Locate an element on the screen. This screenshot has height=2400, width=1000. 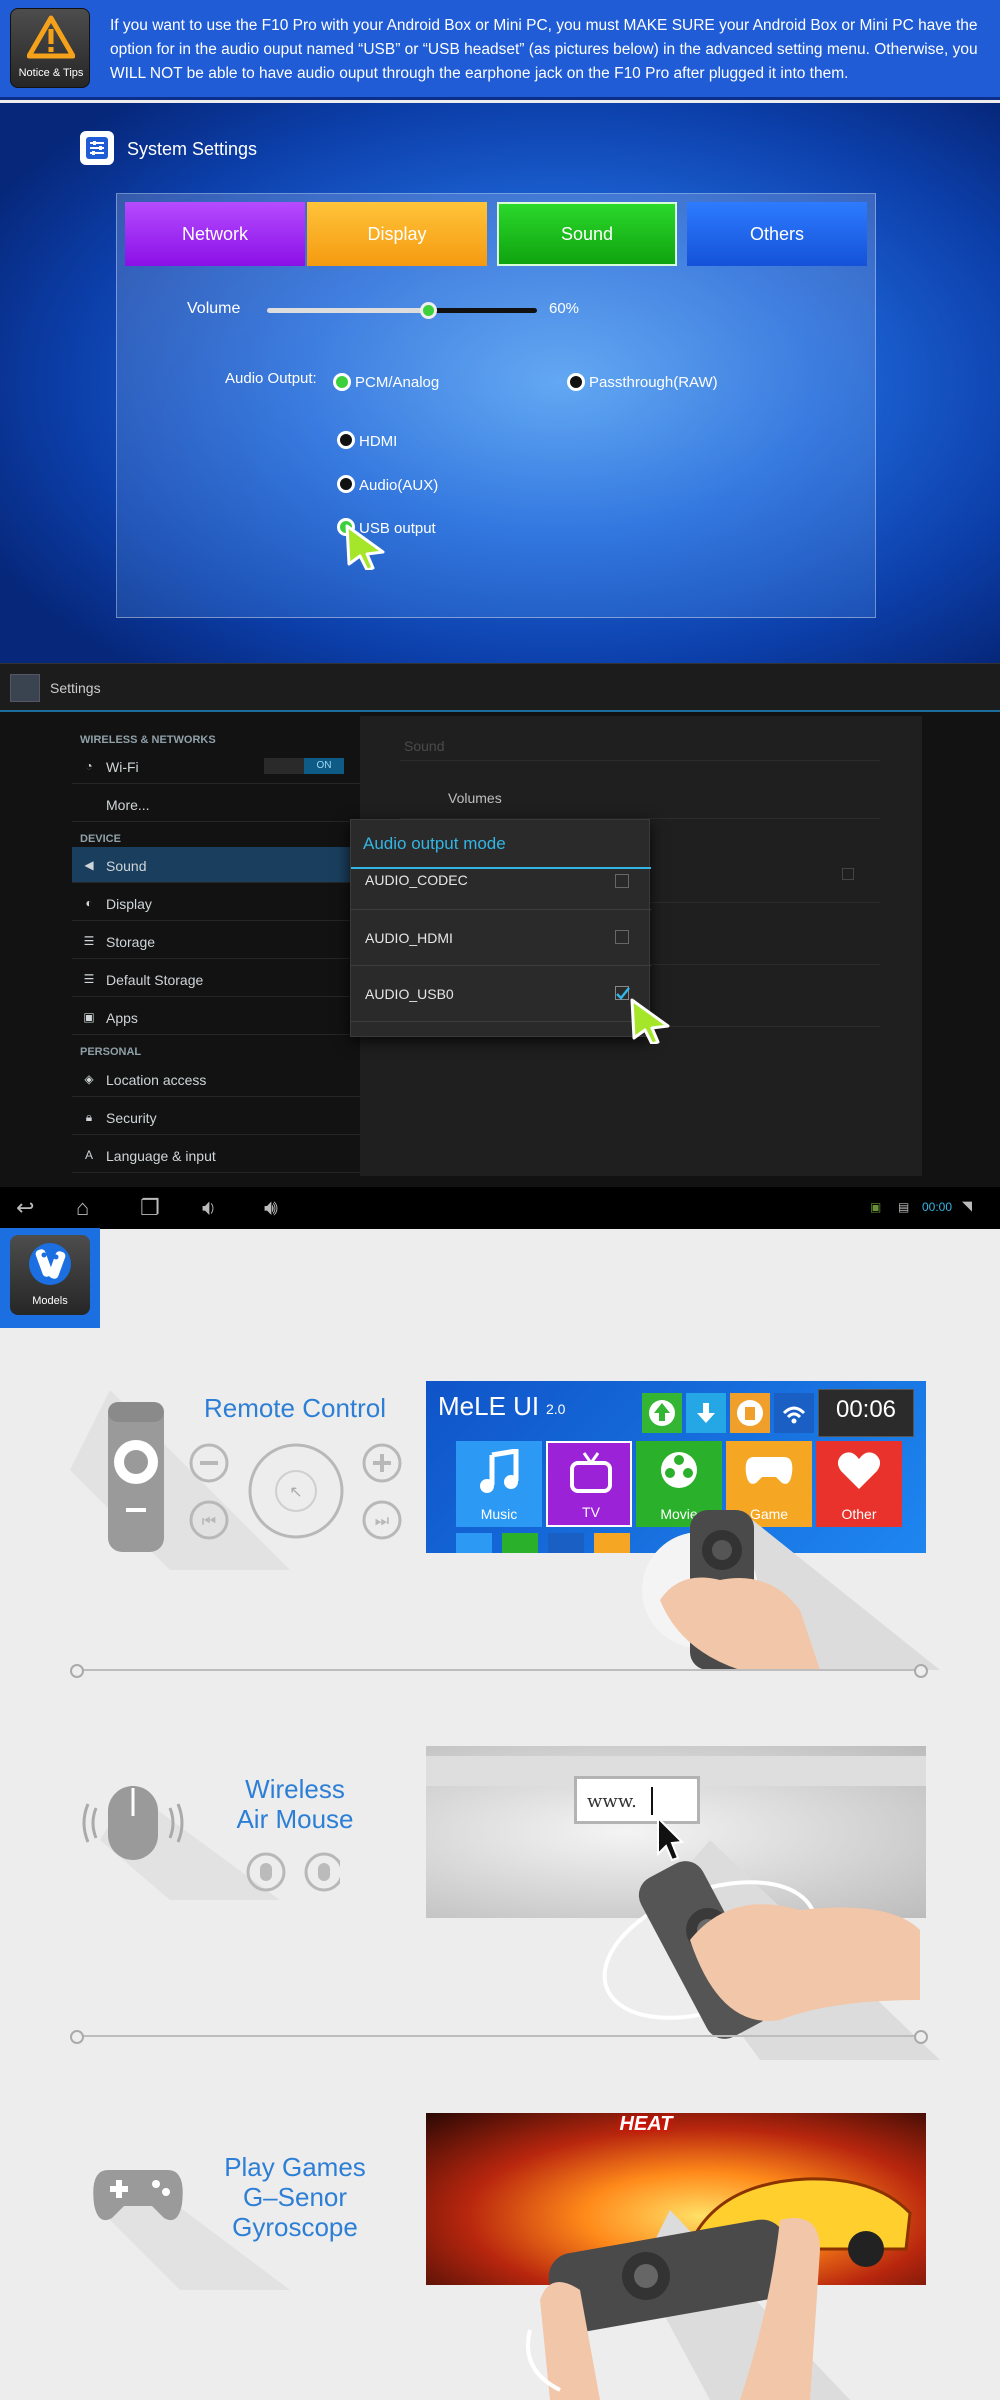
sidebar-item-label: Apps is located at coordinates (122, 1018).